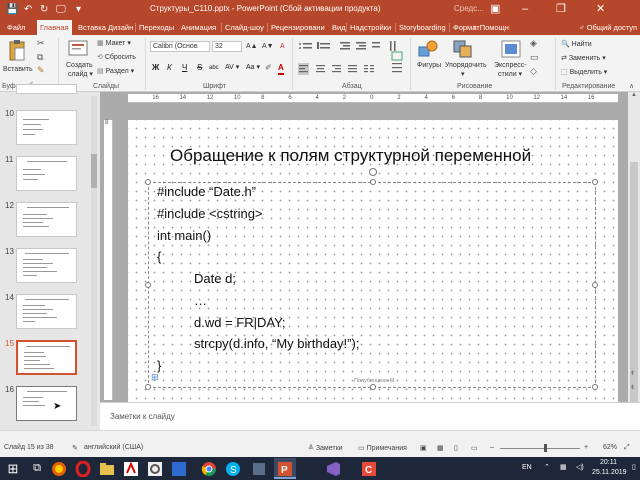 The width and height of the screenshot is (640, 480). I want to click on section-button: ▤ Раздел ▾, so click(115, 71).